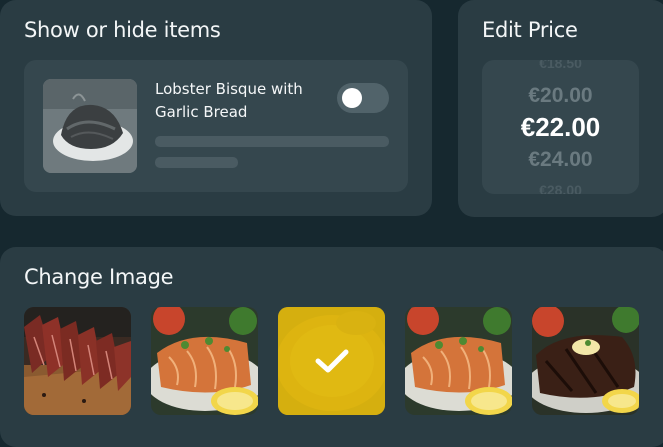  What do you see at coordinates (229, 100) in the screenshot?
I see `item-name: Lobster Bisque with Garlic Bread` at bounding box center [229, 100].